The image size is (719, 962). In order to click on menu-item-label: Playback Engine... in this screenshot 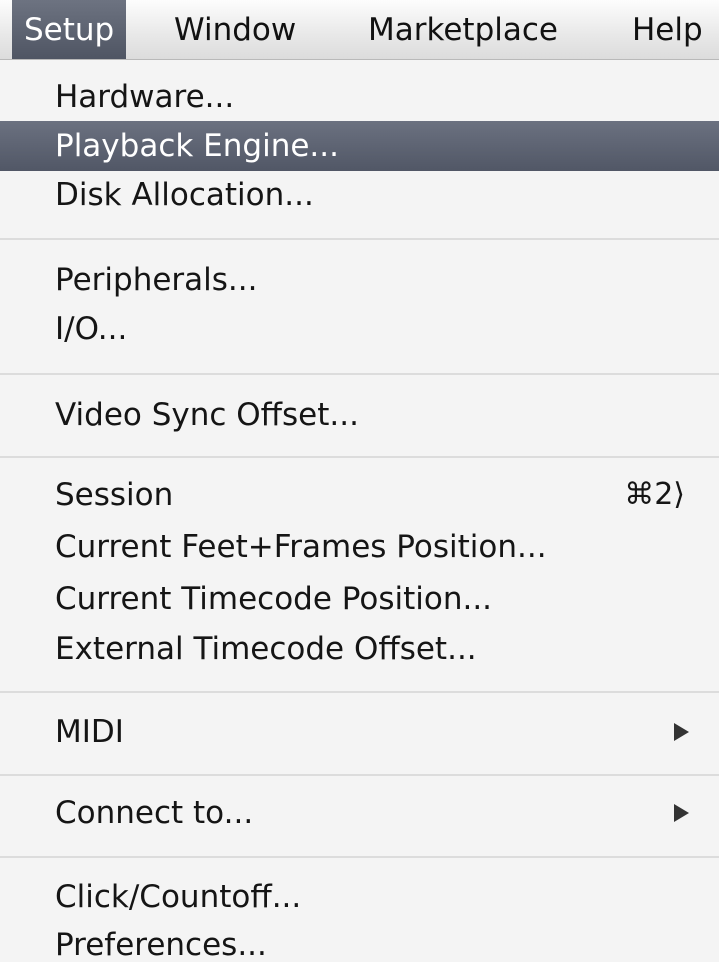, I will do `click(197, 146)`.